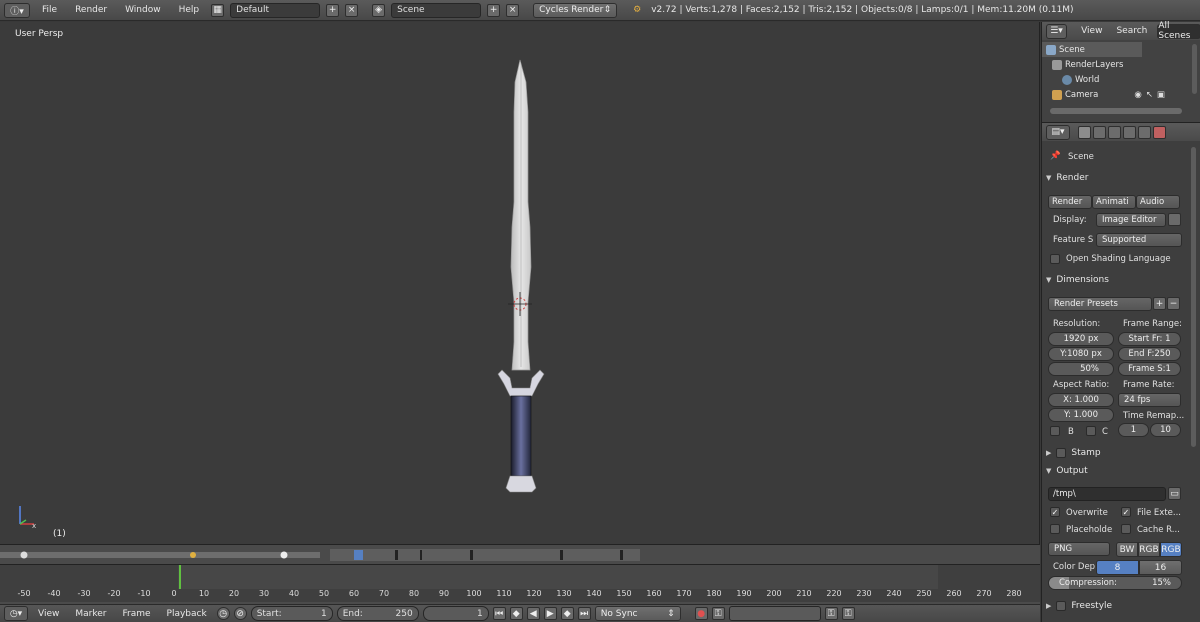  What do you see at coordinates (520, 304) in the screenshot?
I see `3d-cursor` at bounding box center [520, 304].